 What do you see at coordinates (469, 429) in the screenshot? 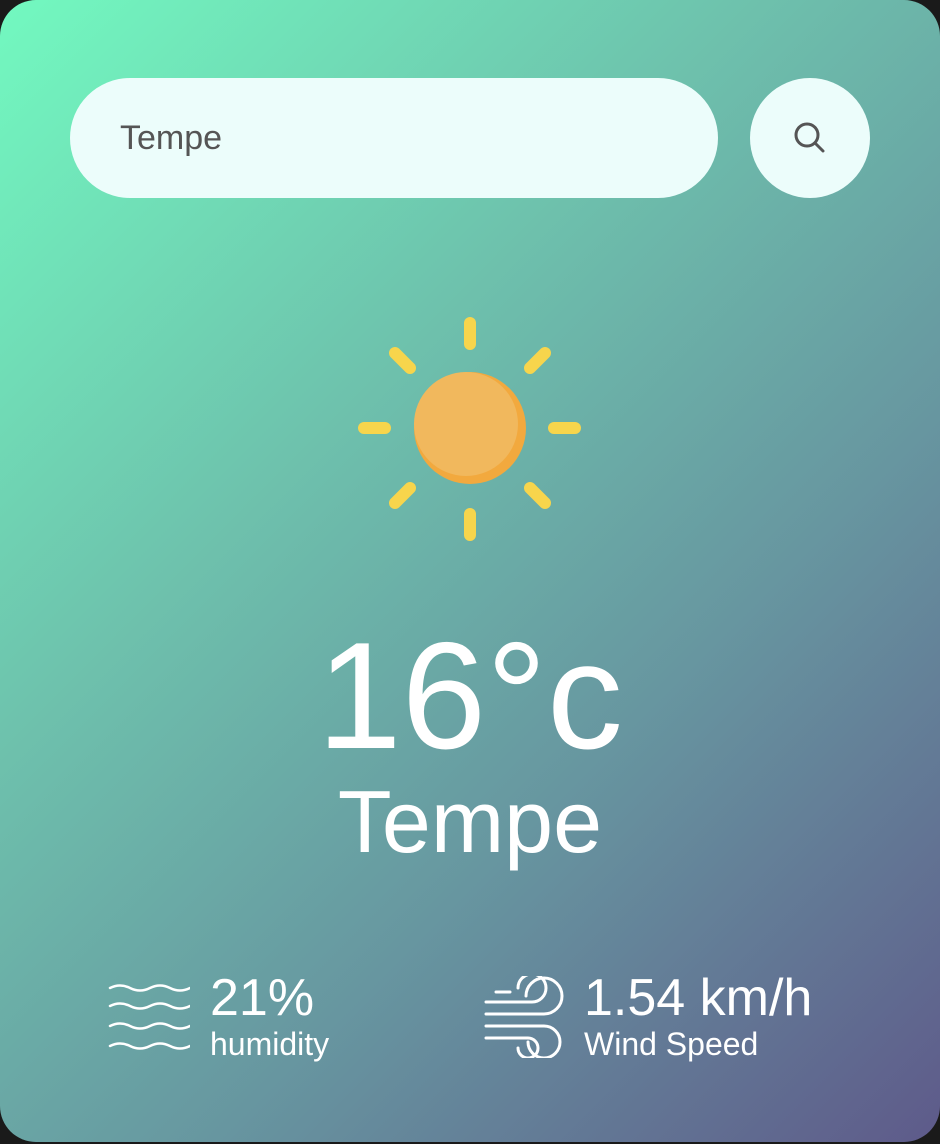
I see `sun-icon` at bounding box center [469, 429].